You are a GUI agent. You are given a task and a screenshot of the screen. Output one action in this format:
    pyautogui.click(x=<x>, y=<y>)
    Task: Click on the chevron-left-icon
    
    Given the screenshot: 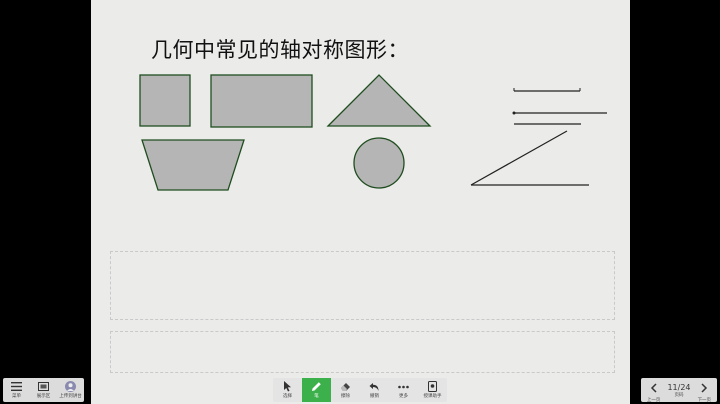 What is the action you would take?
    pyautogui.click(x=653, y=387)
    